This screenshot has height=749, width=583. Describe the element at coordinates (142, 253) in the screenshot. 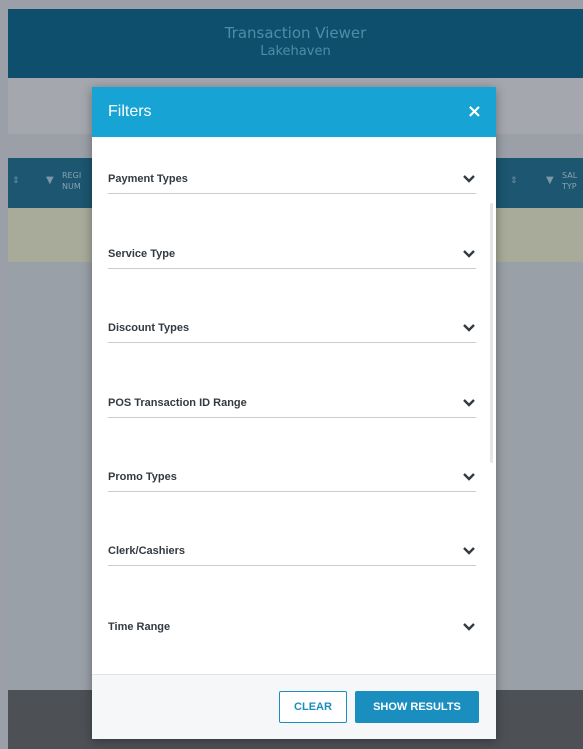

I see `filter-section-label: Service Type` at that location.